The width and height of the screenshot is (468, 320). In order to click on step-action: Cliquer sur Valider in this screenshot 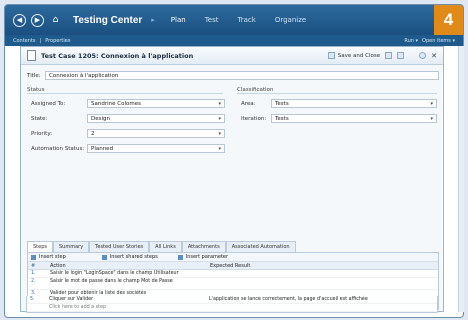, I will do `click(71, 299)`.